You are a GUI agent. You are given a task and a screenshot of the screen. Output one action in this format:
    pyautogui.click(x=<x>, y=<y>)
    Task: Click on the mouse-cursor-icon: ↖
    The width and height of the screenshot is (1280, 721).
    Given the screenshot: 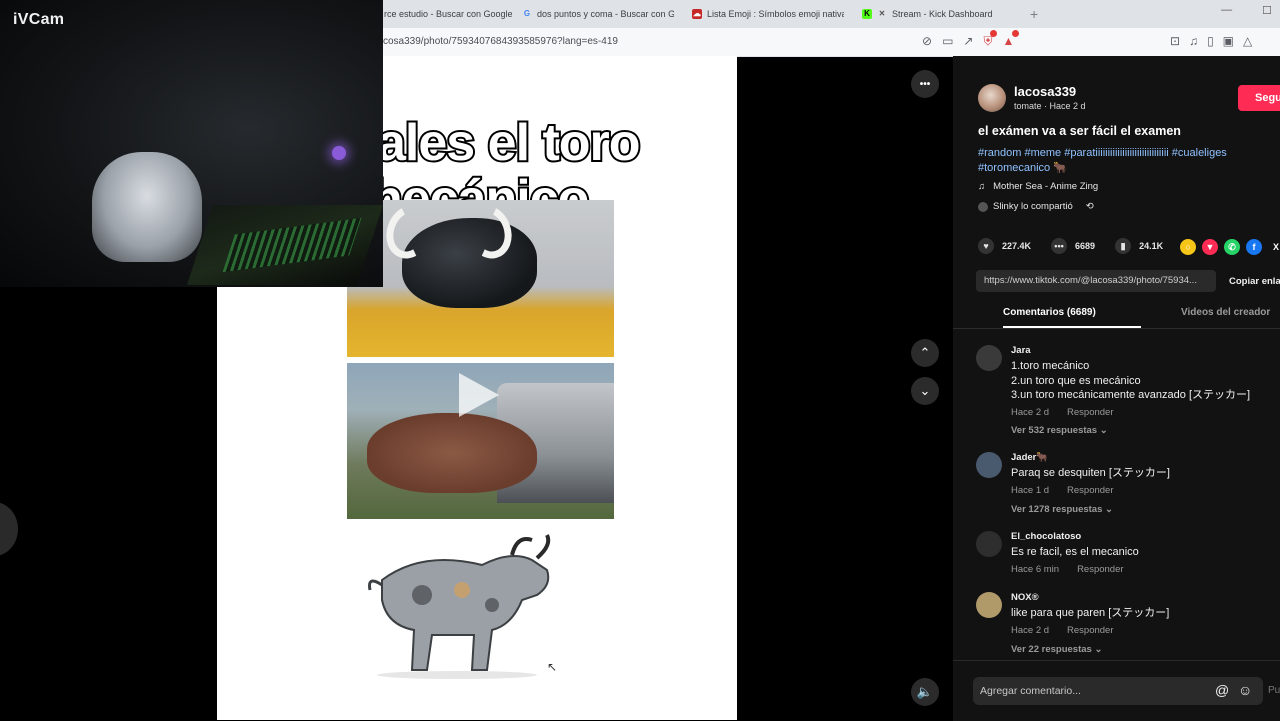 What is the action you would take?
    pyautogui.click(x=552, y=667)
    